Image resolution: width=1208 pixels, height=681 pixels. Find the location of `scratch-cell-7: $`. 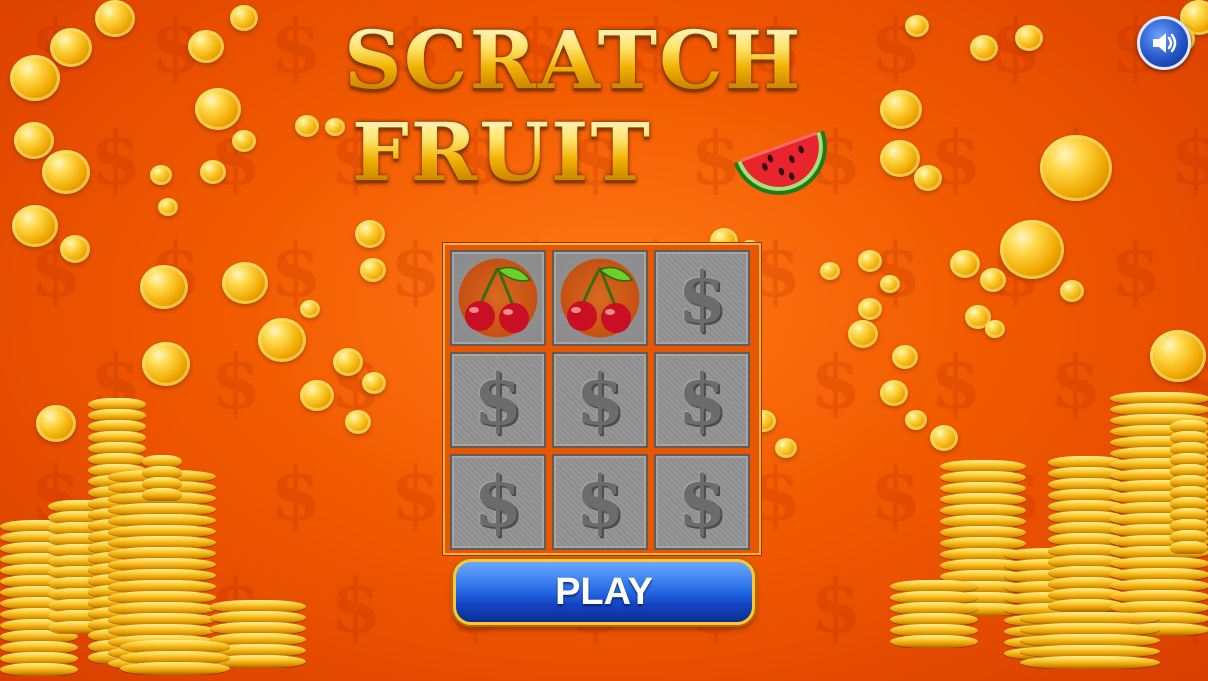

scratch-cell-7: $ is located at coordinates (498, 502).